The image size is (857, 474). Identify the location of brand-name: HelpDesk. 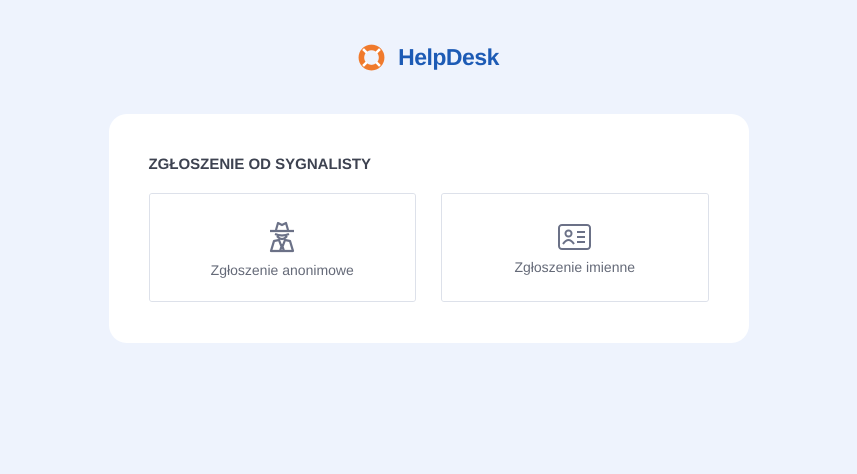
(448, 57).